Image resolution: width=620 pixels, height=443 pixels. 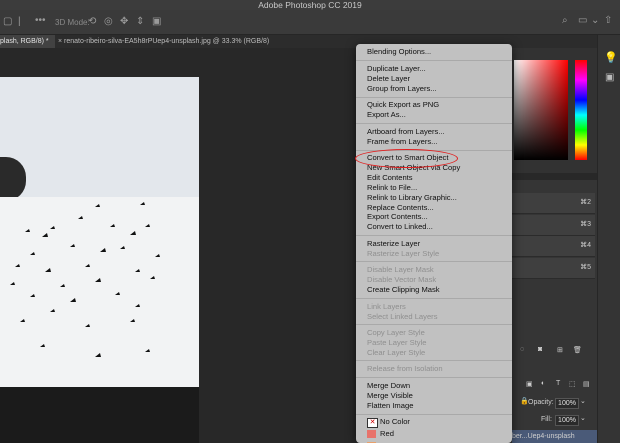 What do you see at coordinates (608, 239) in the screenshot?
I see `right-panel-strip: 💡 ▣` at bounding box center [608, 239].